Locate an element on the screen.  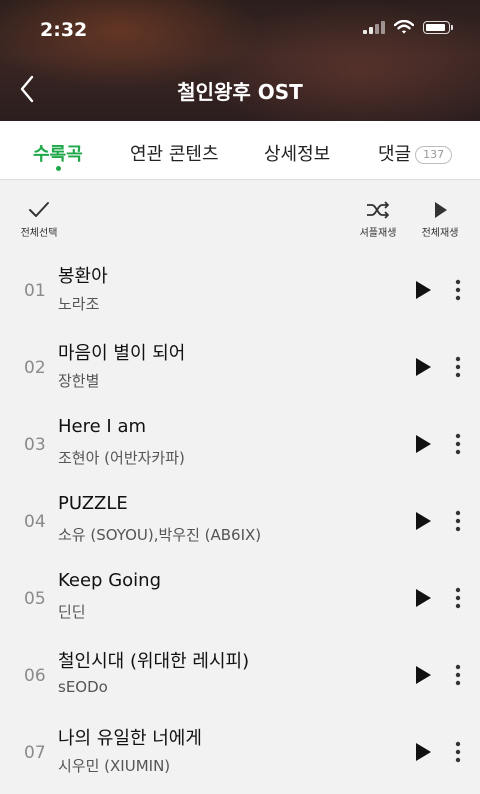
check-icon is located at coordinates (39, 209).